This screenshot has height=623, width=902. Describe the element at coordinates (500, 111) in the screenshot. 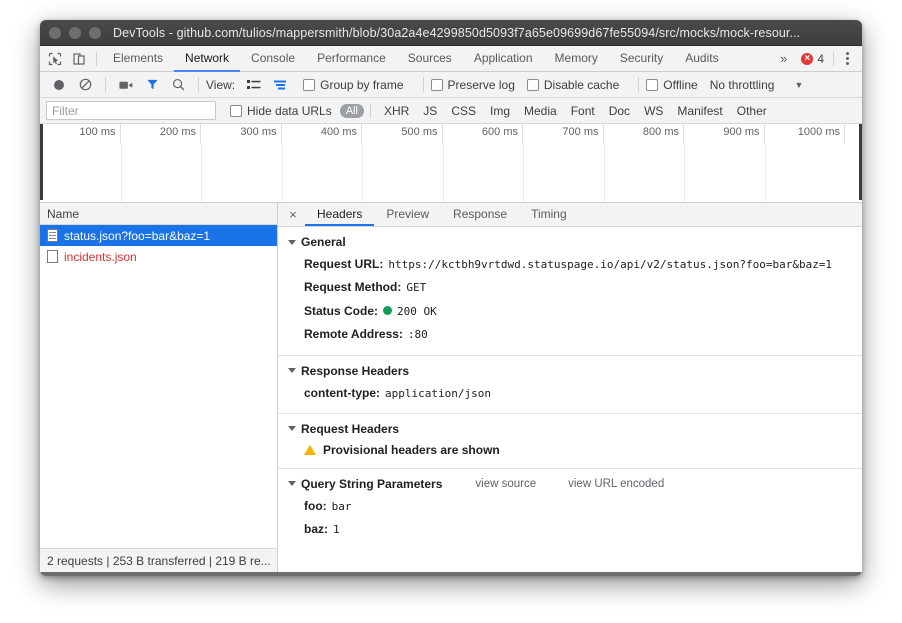

I see `chip-img: Img` at that location.